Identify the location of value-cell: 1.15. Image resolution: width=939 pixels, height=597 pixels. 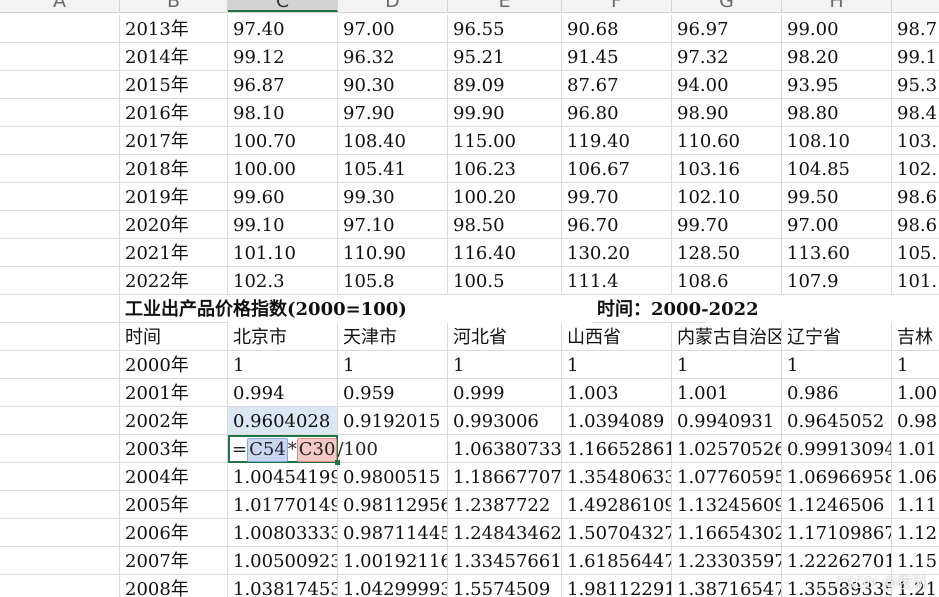
(915, 561).